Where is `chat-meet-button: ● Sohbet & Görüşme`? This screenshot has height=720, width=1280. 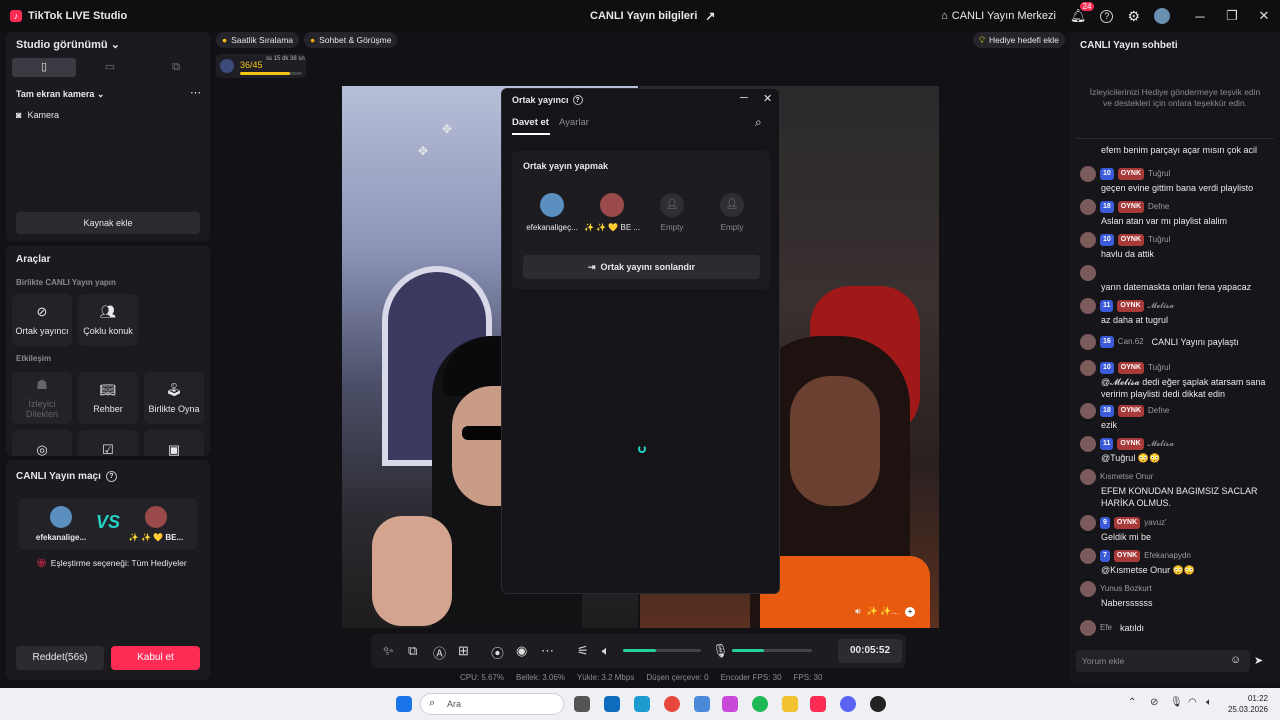 chat-meet-button: ● Sohbet & Görüşme is located at coordinates (351, 40).